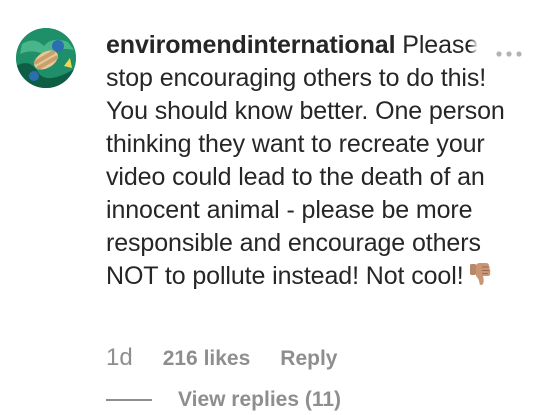  I want to click on comment-text-faded: e, so click(471, 45).